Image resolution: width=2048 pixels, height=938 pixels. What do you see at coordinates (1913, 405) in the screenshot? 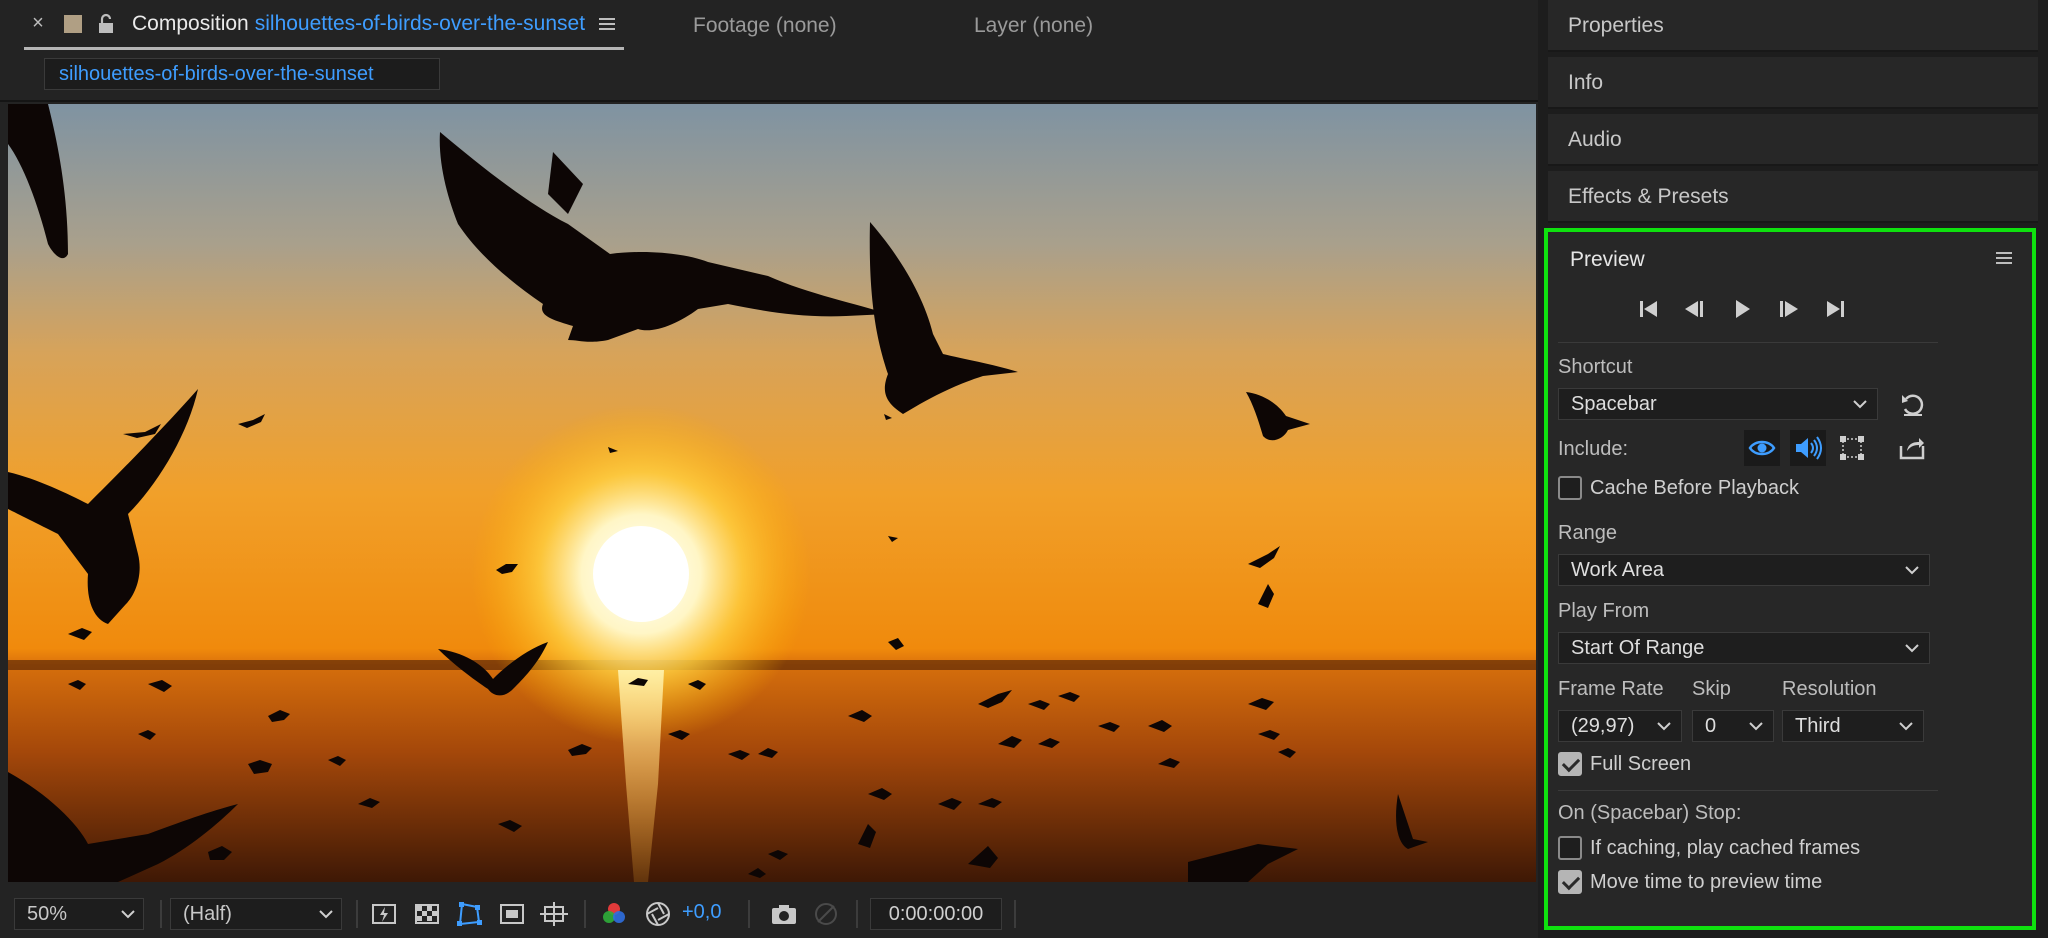
I see `reset-icon` at bounding box center [1913, 405].